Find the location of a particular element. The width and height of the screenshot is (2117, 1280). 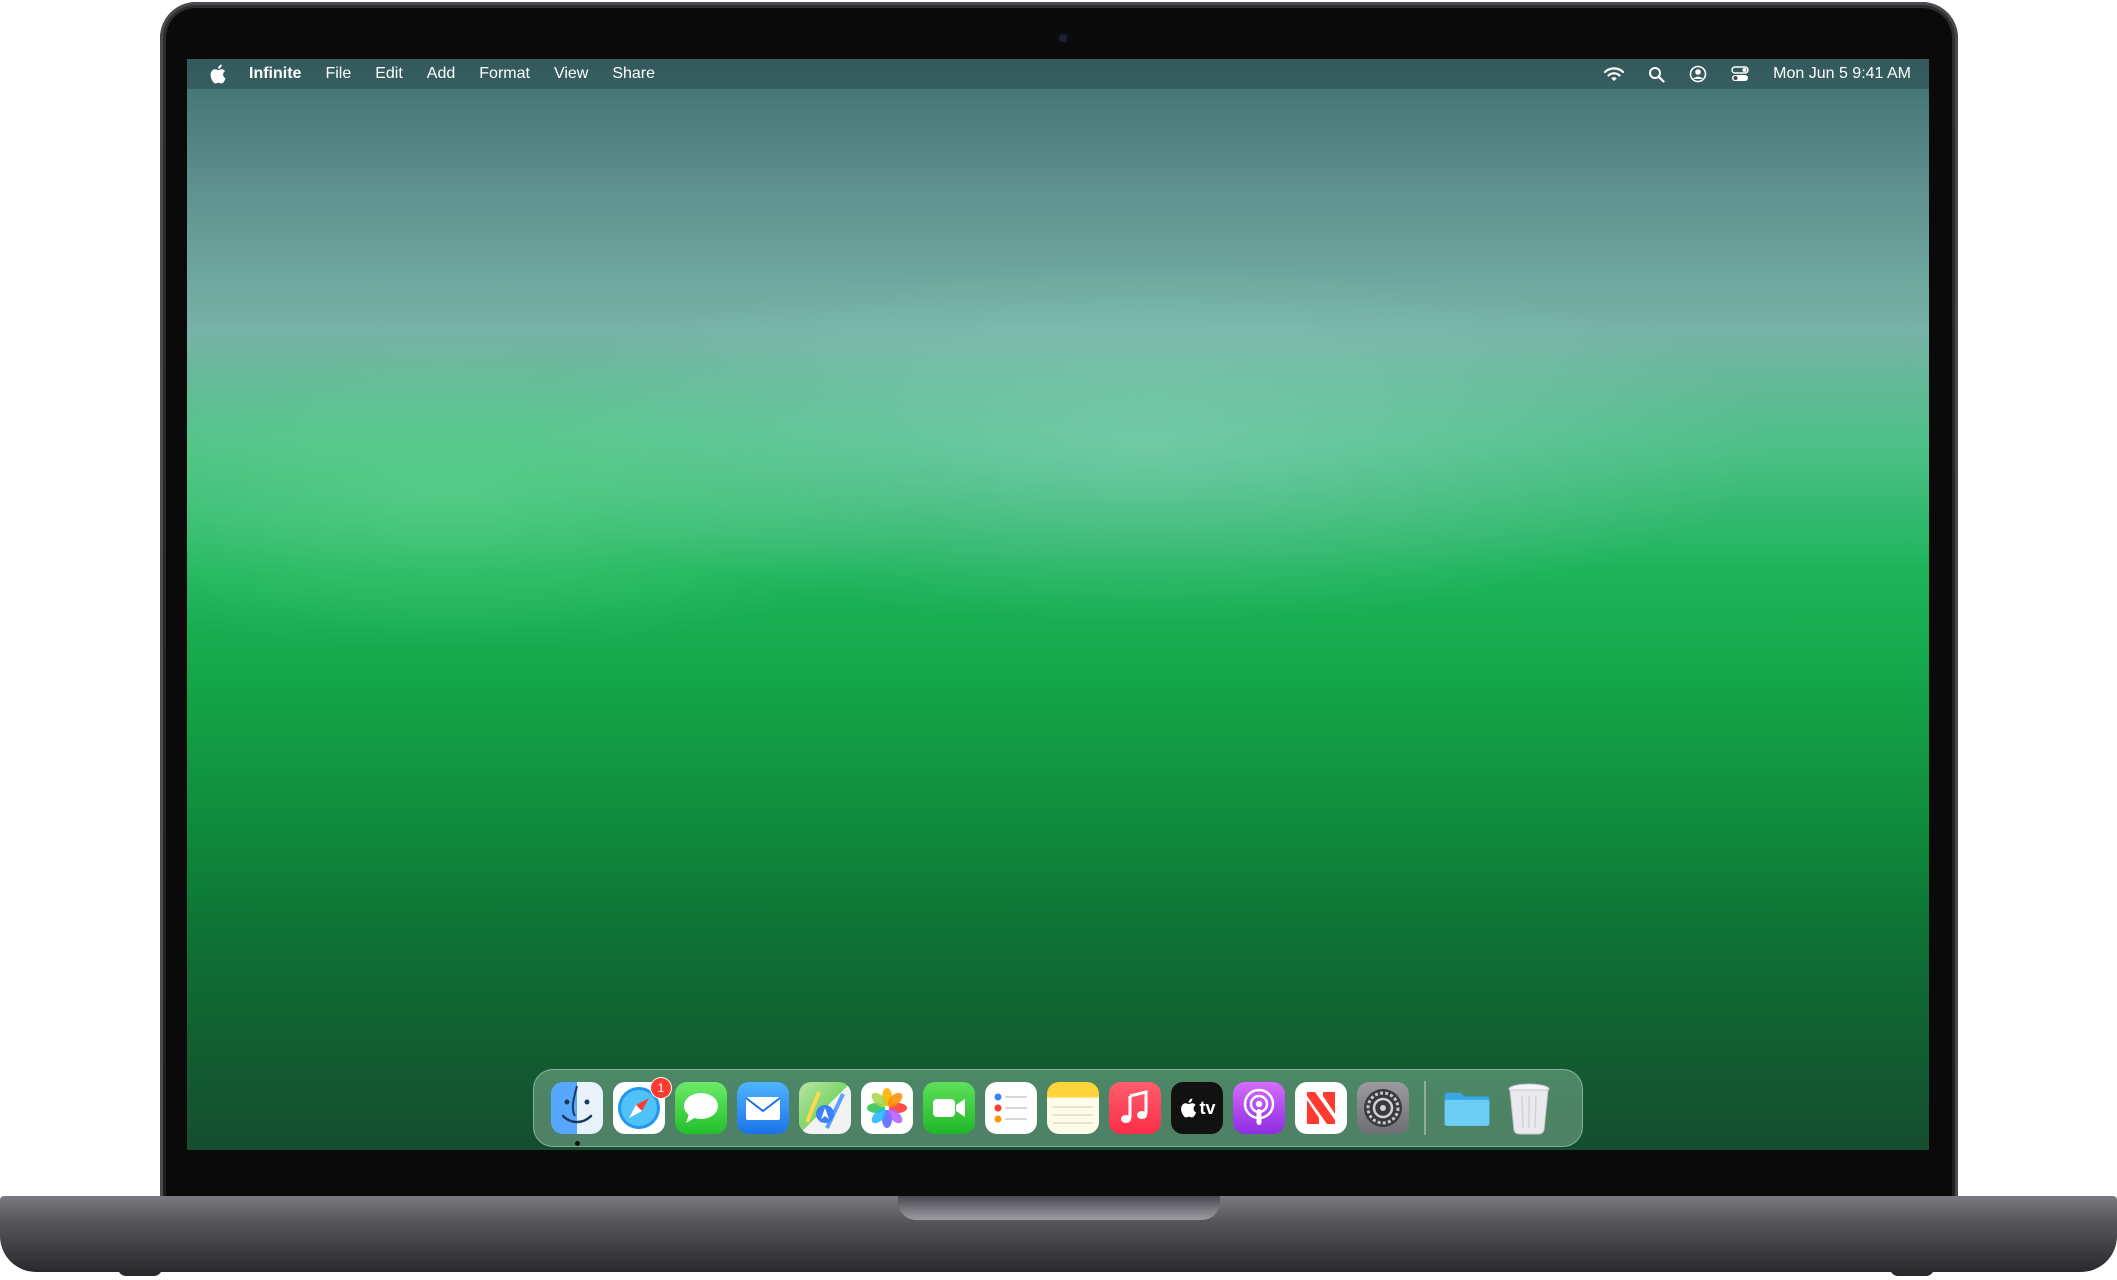

wifi-icon is located at coordinates (1614, 74).